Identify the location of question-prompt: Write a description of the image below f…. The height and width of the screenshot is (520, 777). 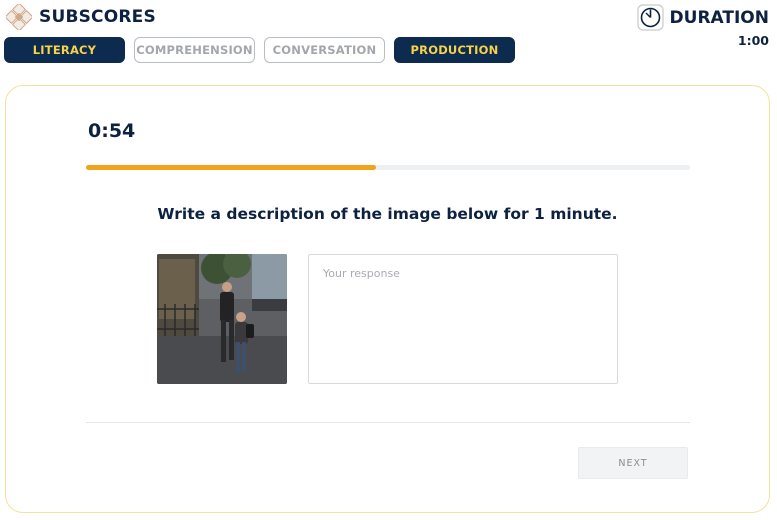
(387, 214).